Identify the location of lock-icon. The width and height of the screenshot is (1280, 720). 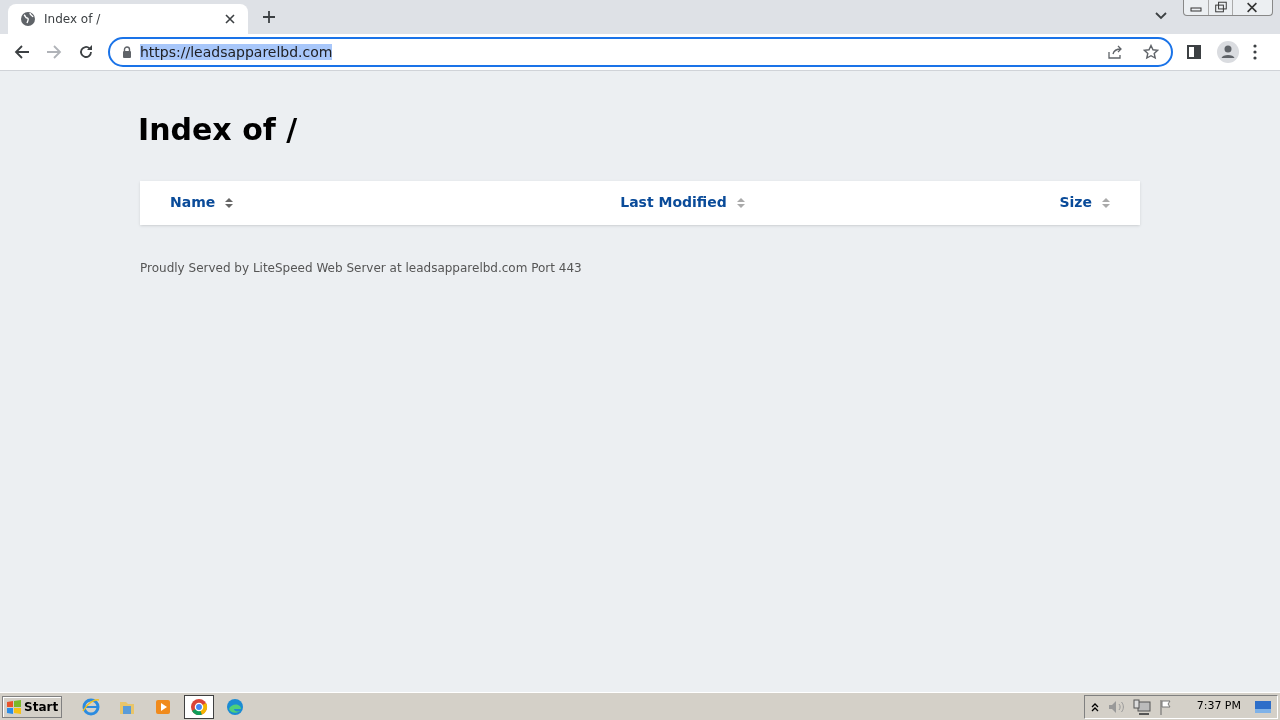
(127, 52).